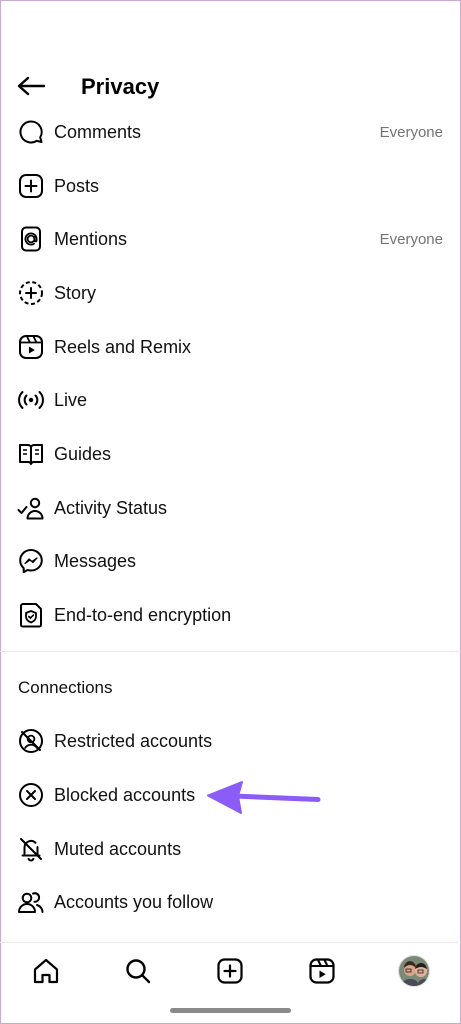 This screenshot has height=1024, width=461. I want to click on settings-item-posts: Posts, so click(230, 186).